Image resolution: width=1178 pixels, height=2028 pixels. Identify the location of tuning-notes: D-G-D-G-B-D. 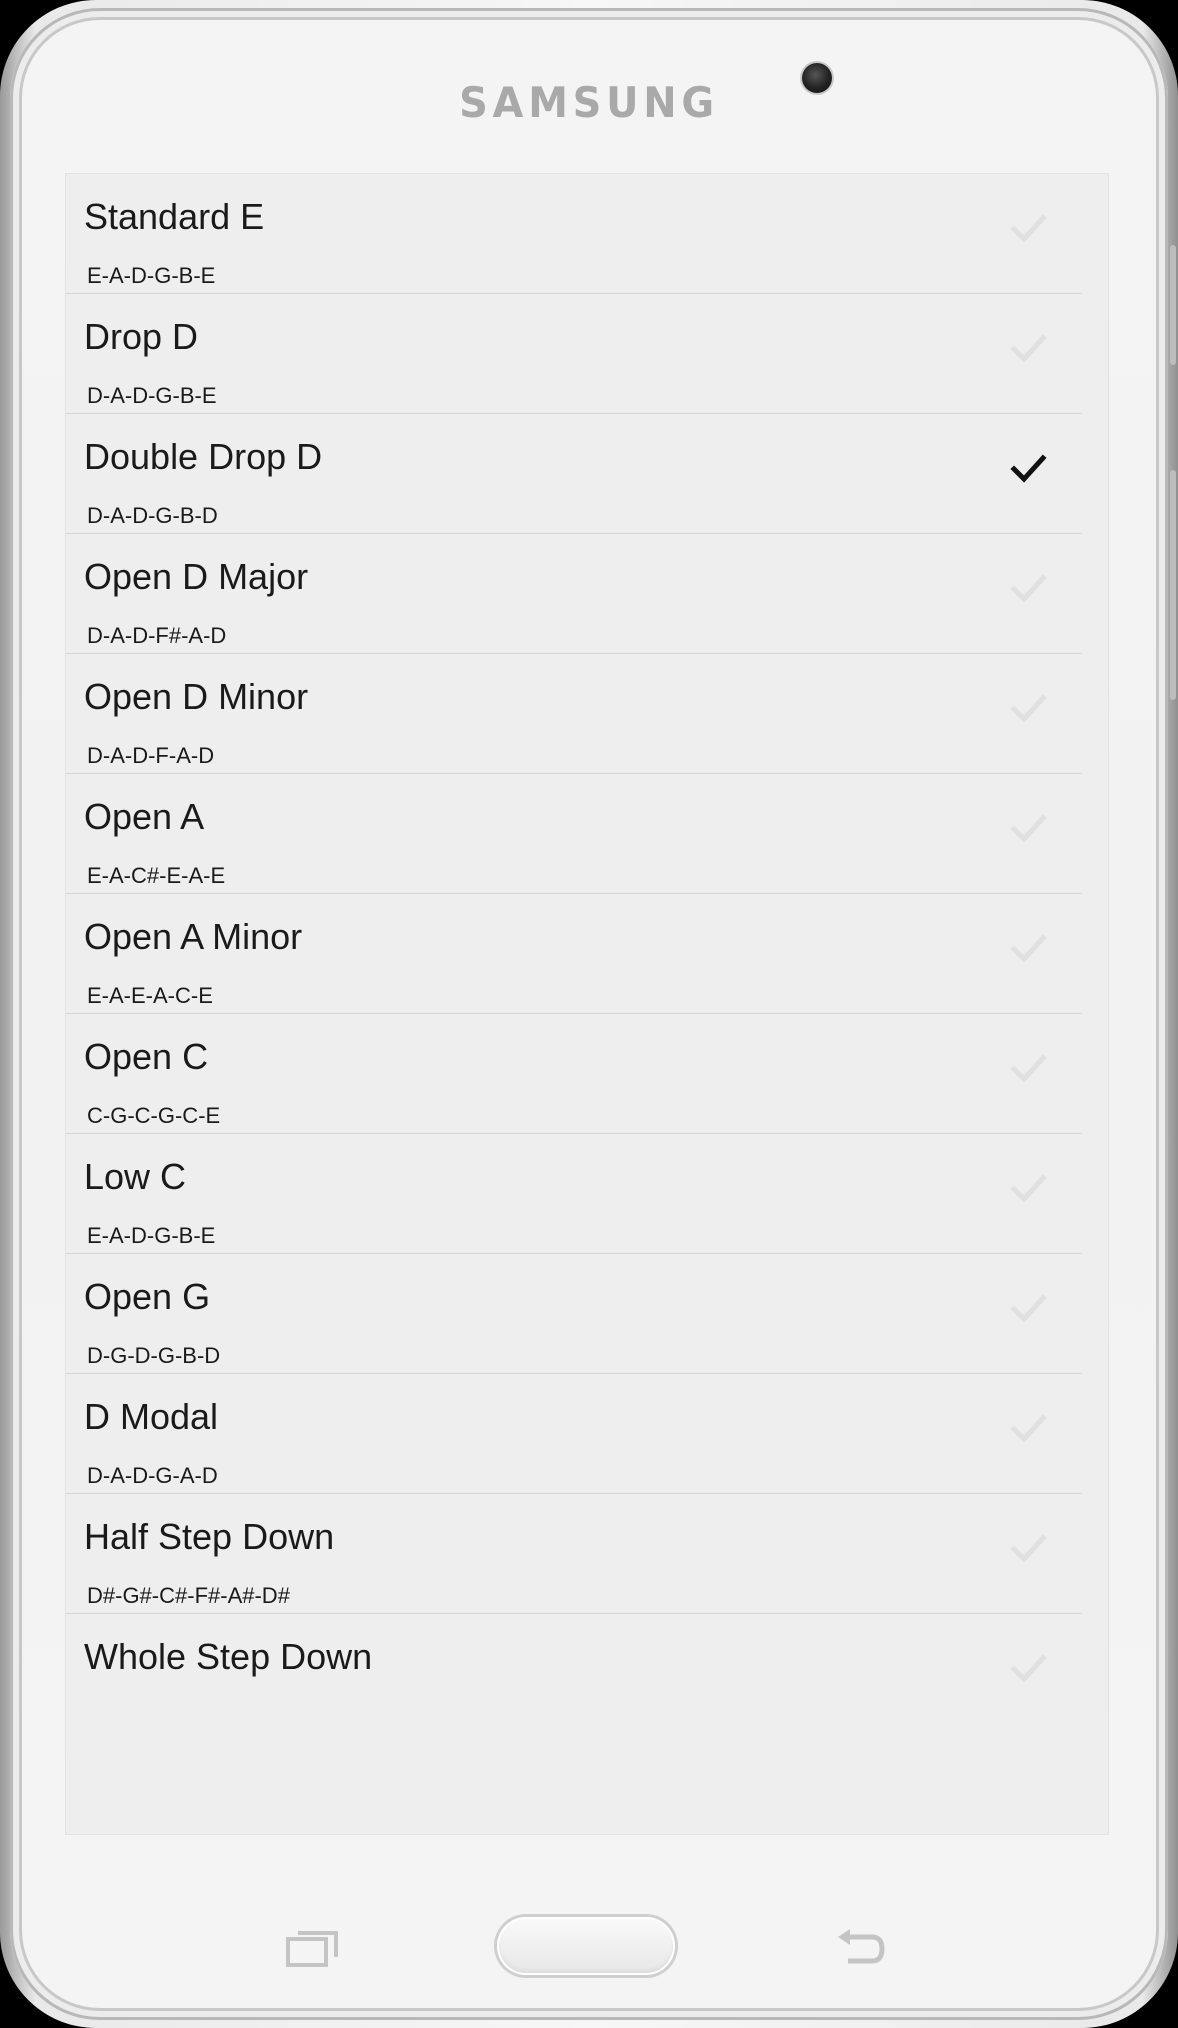
(154, 1355).